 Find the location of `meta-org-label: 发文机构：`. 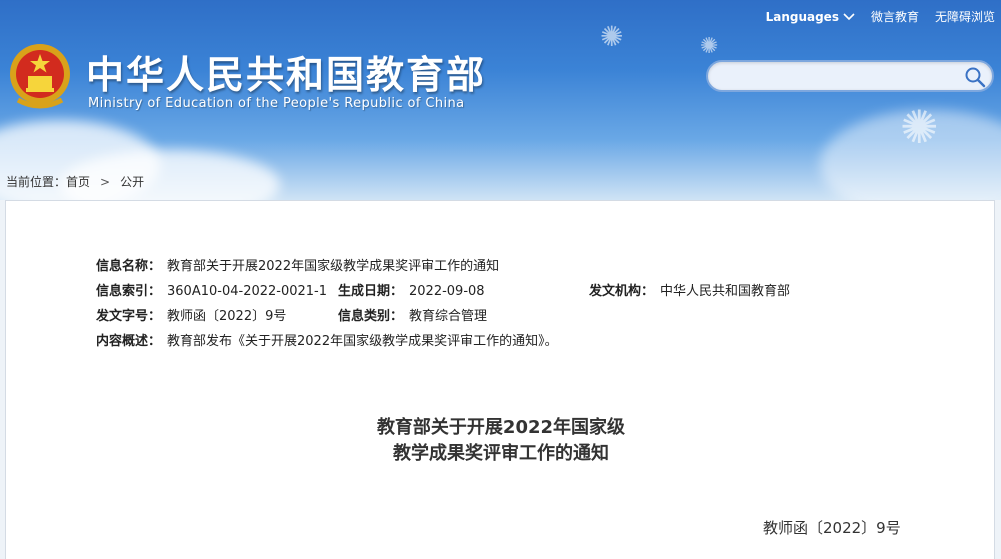

meta-org-label: 发文机构： is located at coordinates (622, 291).